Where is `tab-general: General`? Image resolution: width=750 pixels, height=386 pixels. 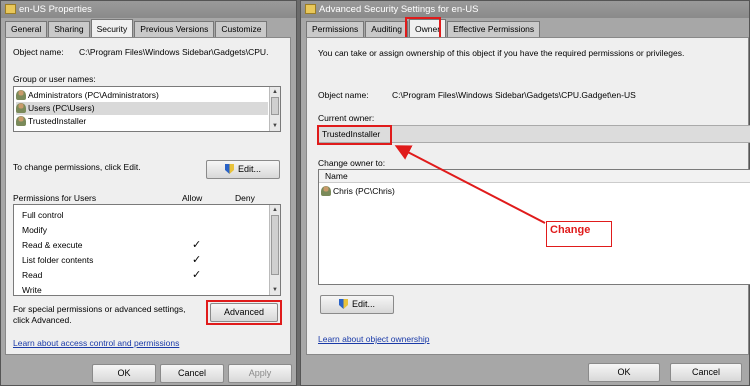 tab-general: General is located at coordinates (26, 29).